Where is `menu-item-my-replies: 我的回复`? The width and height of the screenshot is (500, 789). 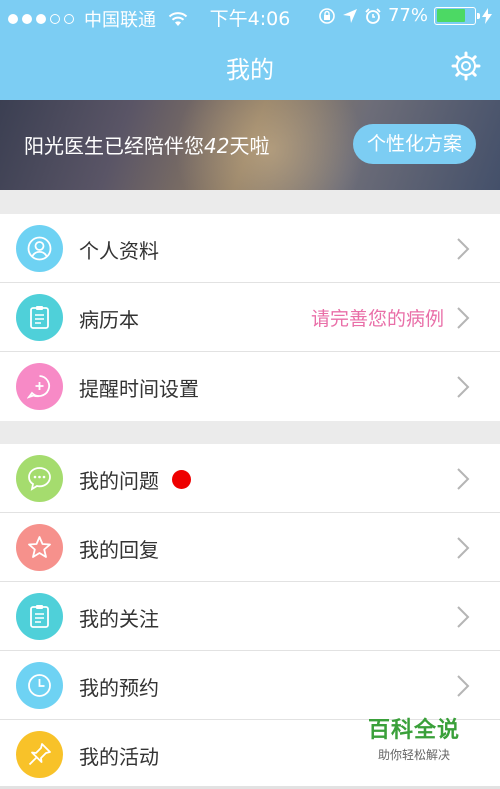
menu-item-my-replies: 我的回复 is located at coordinates (250, 547).